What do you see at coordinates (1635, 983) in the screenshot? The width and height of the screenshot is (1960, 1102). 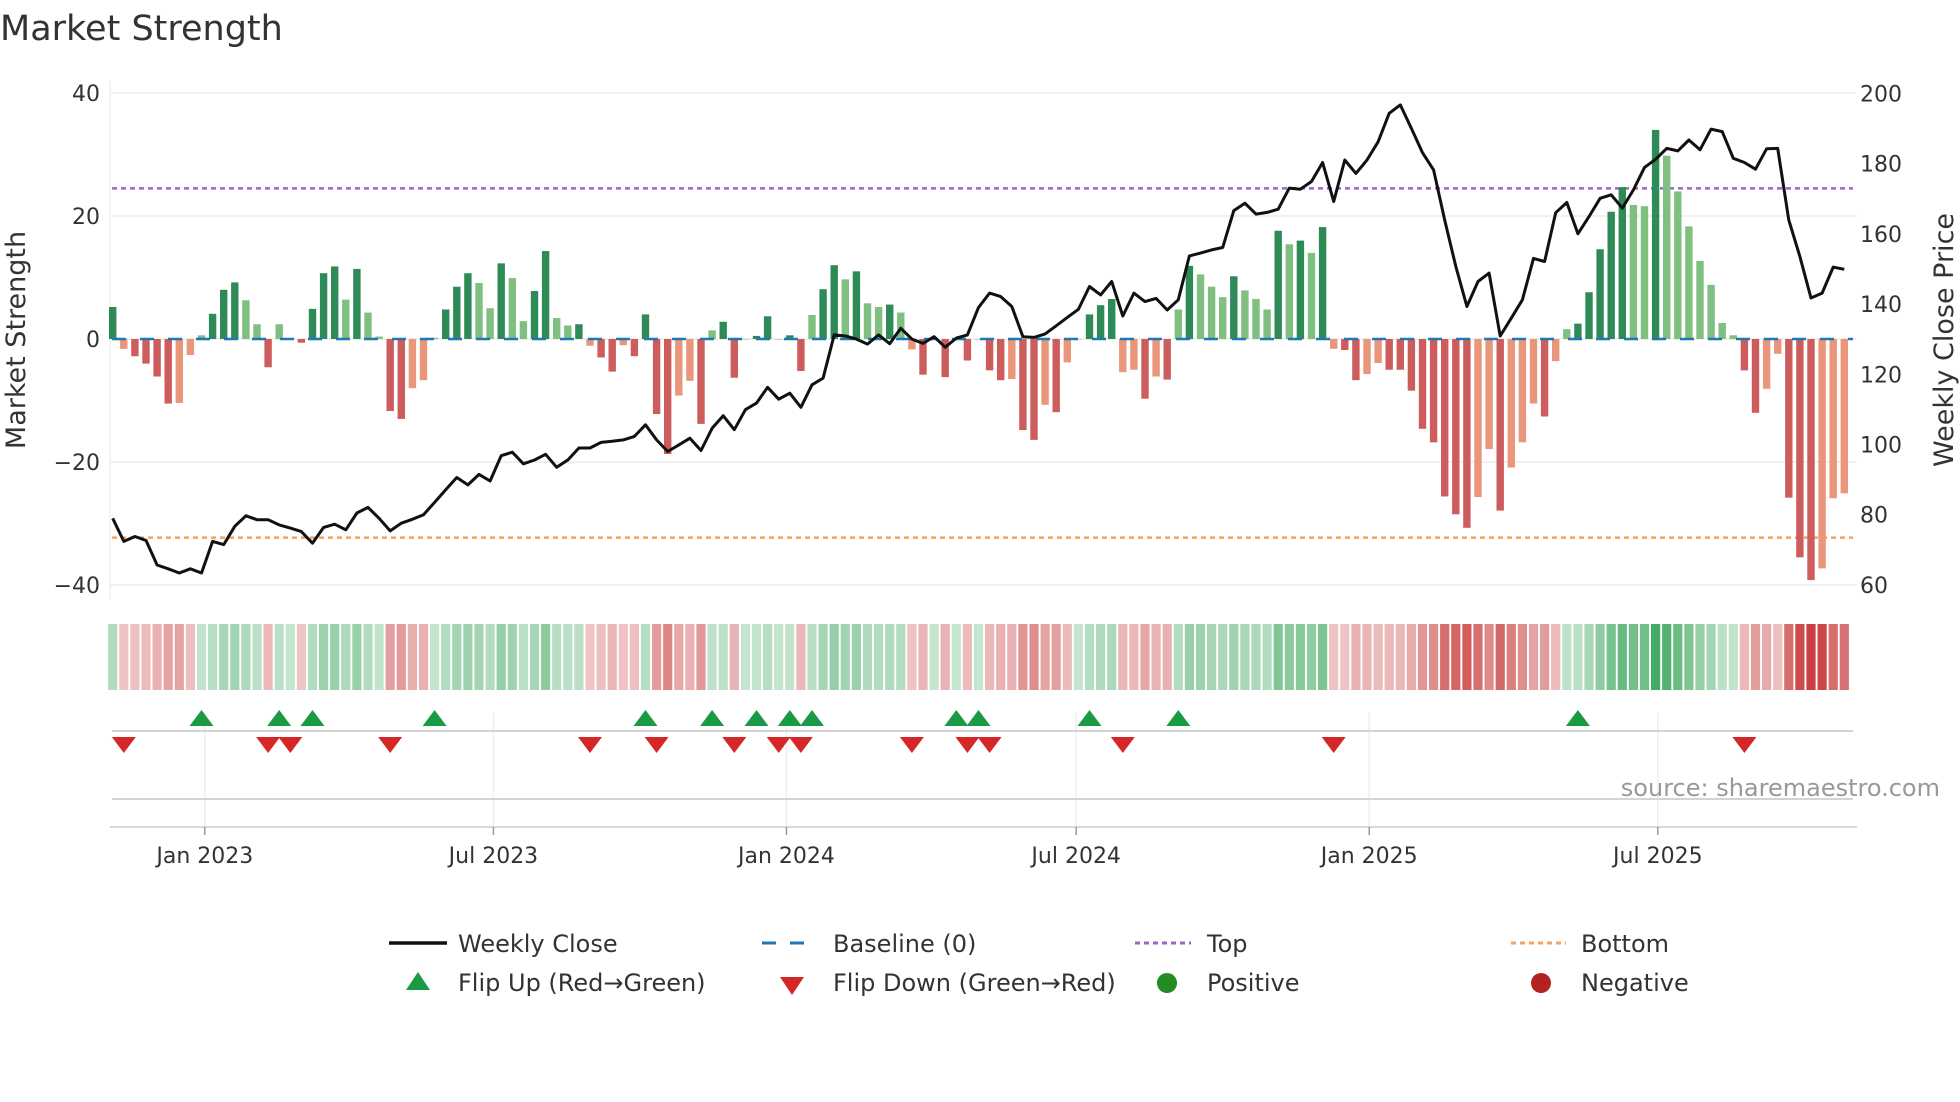 I see `legend-negative: Negative` at bounding box center [1635, 983].